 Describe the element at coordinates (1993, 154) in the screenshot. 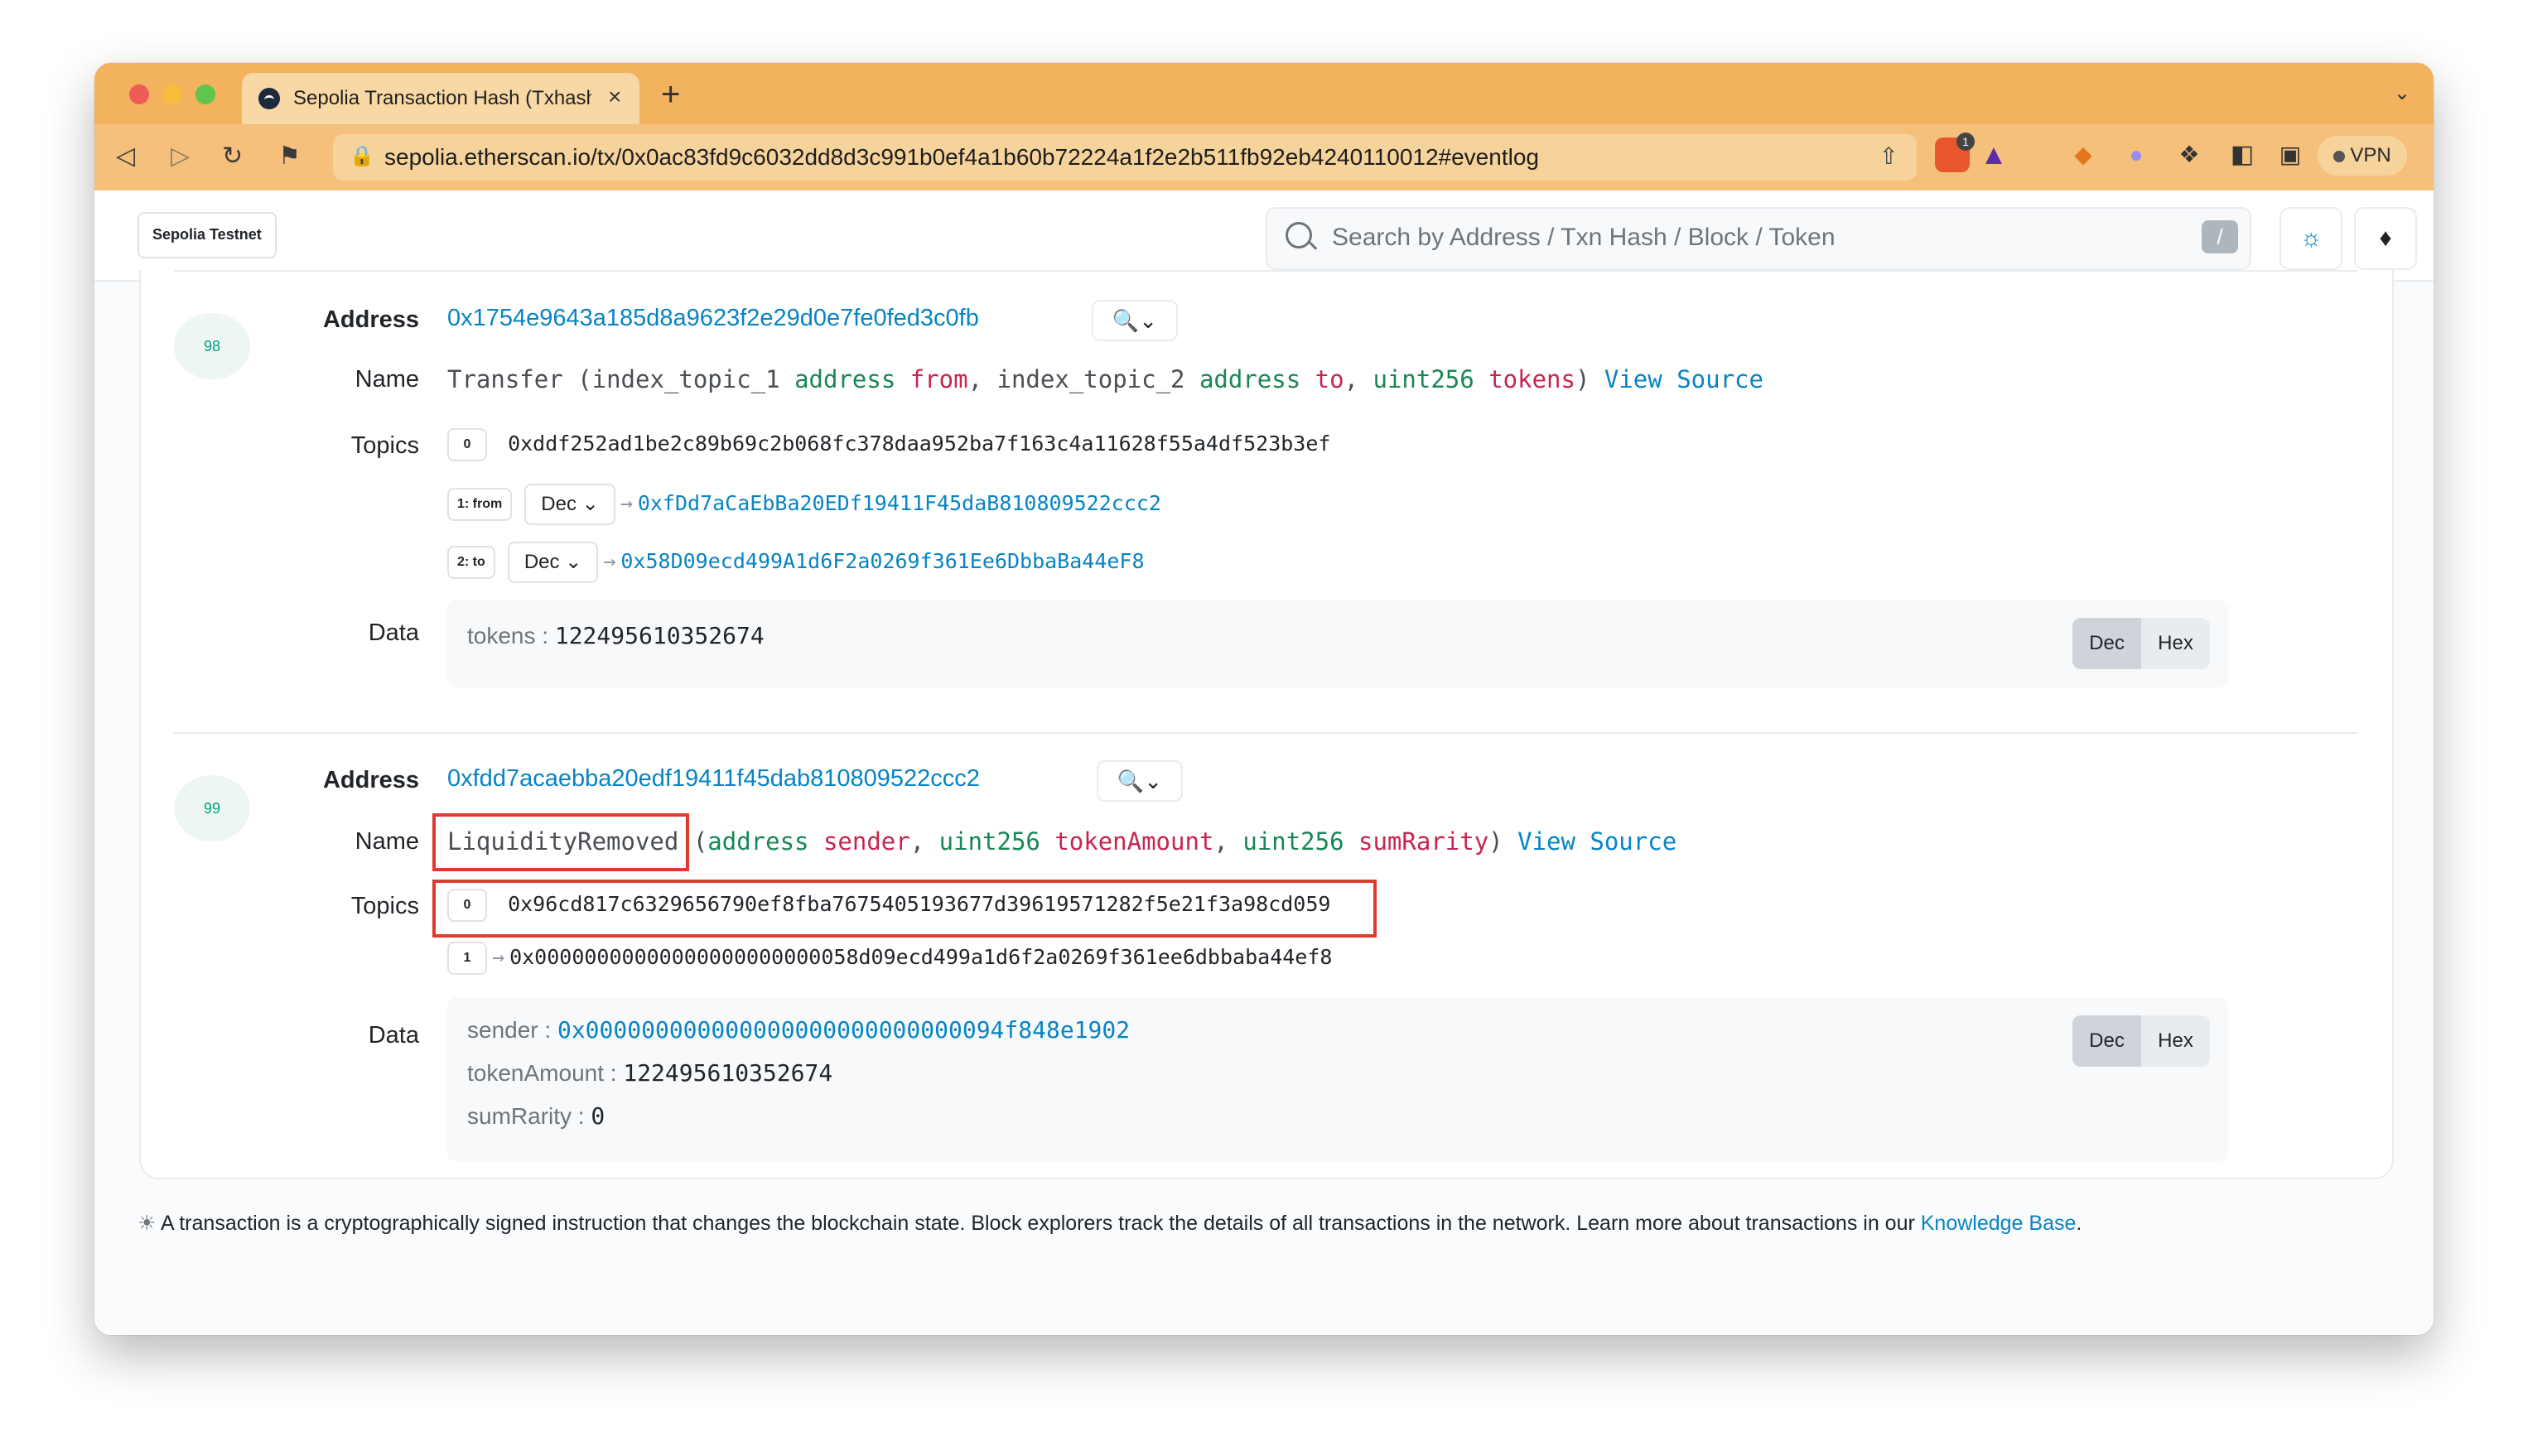

I see `brave-rewards-icon: ▲` at that location.